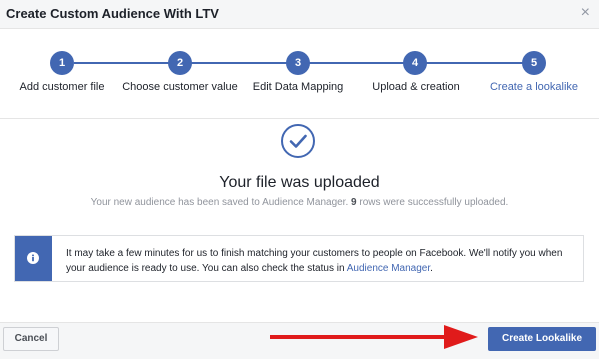  Describe the element at coordinates (298, 141) in the screenshot. I see `check-circle-icon` at that location.